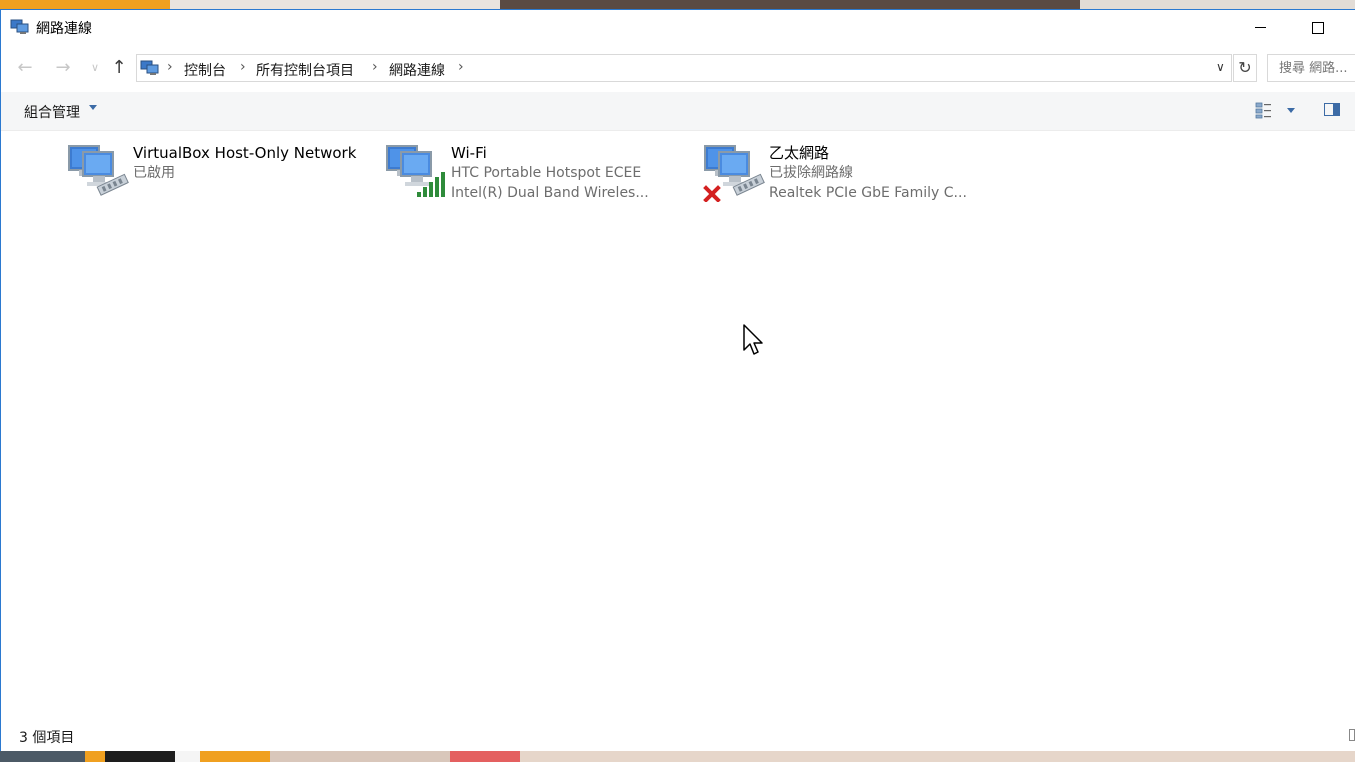  What do you see at coordinates (417, 70) in the screenshot?
I see `breadcrumb-network-connections: 網路連線` at bounding box center [417, 70].